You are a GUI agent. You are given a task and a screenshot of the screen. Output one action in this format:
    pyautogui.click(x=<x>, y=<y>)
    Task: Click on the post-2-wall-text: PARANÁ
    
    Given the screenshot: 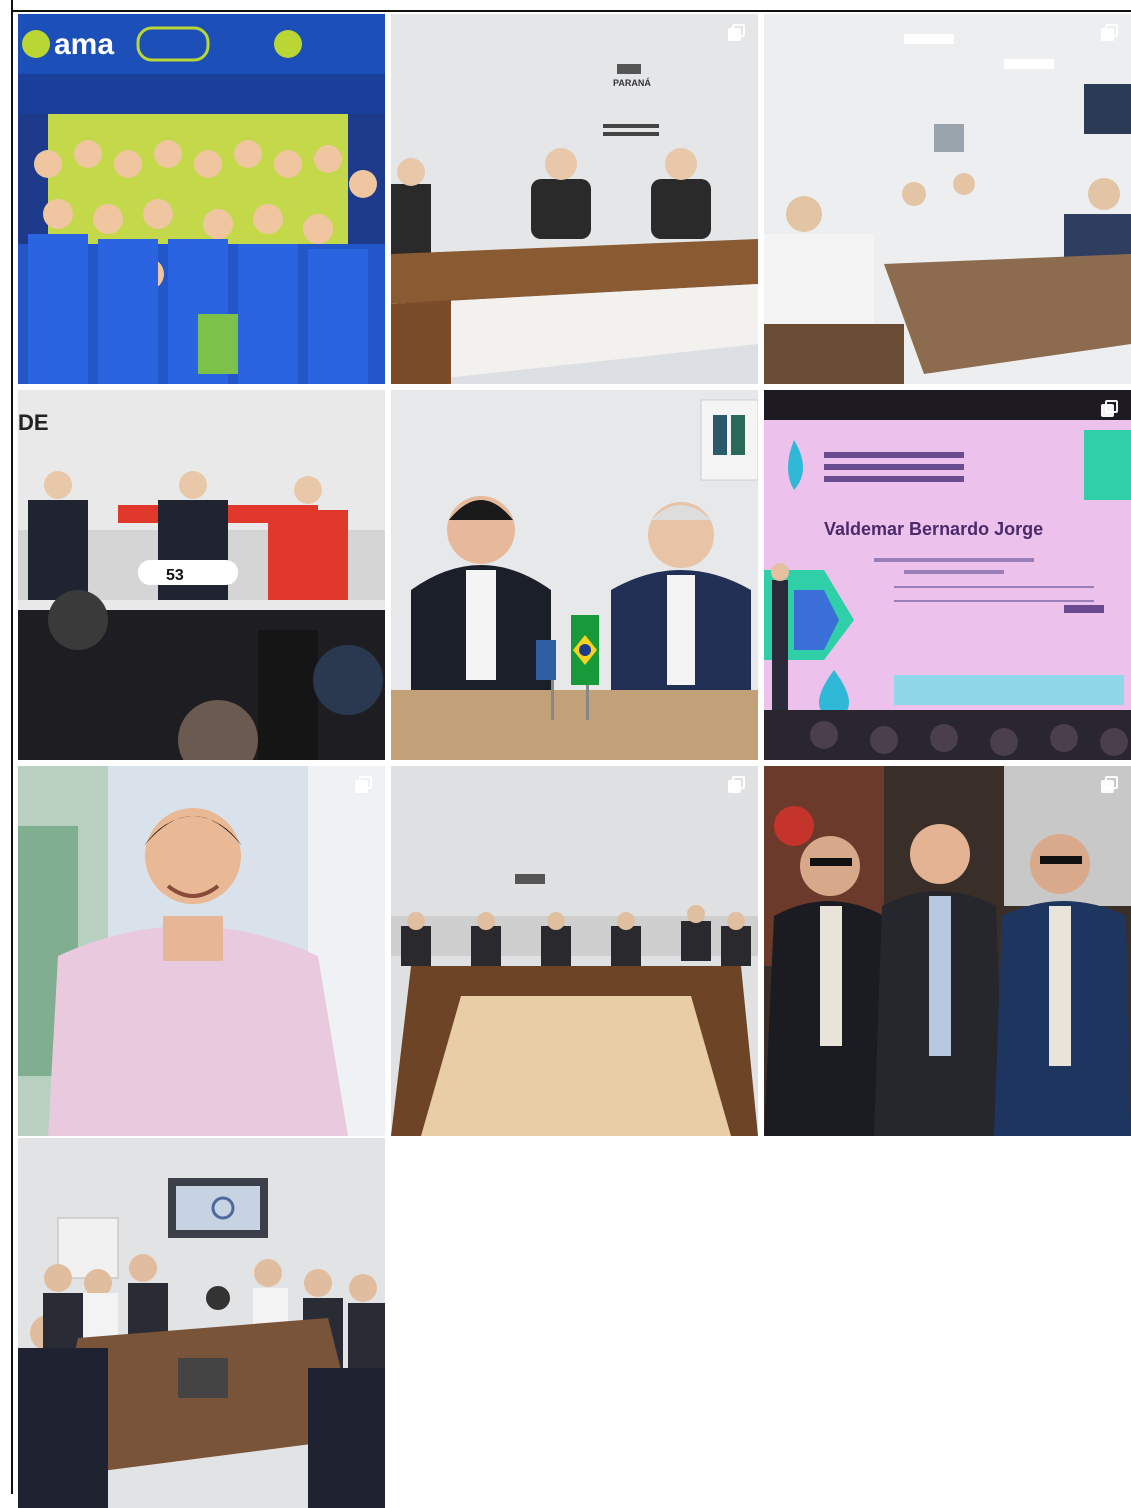 What is the action you would take?
    pyautogui.click(x=632, y=83)
    